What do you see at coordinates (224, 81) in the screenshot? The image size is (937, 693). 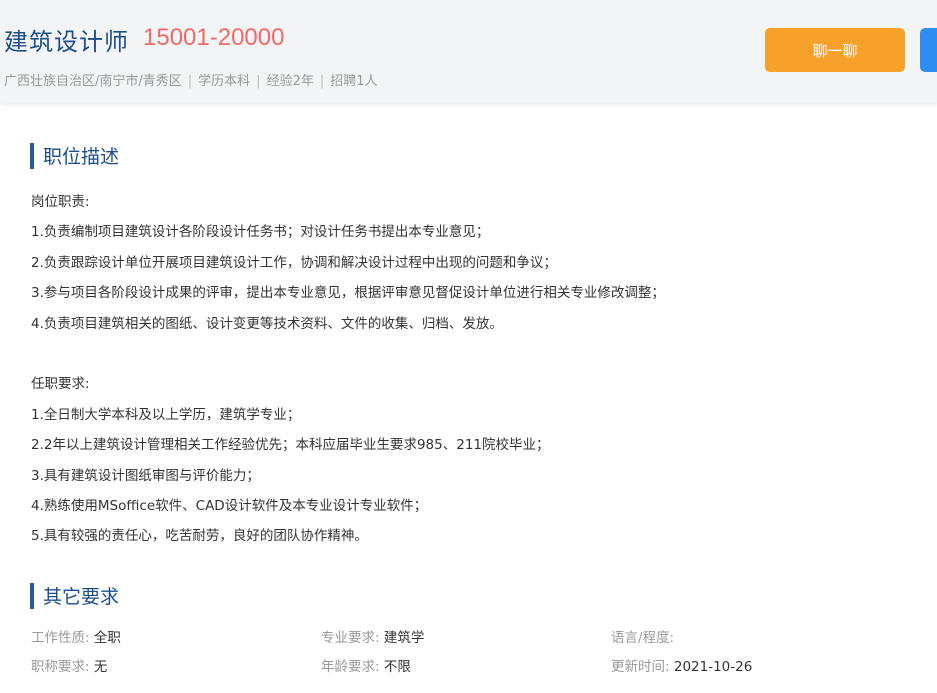 I see `job-education: 学历本科` at bounding box center [224, 81].